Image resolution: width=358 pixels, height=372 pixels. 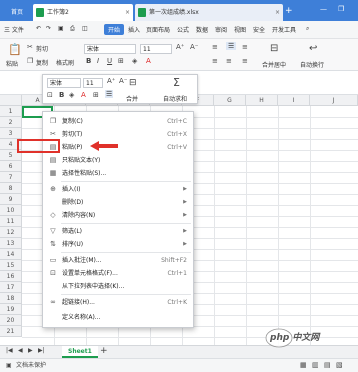 I want to click on menu-file: 三 文件, so click(x=14, y=29).